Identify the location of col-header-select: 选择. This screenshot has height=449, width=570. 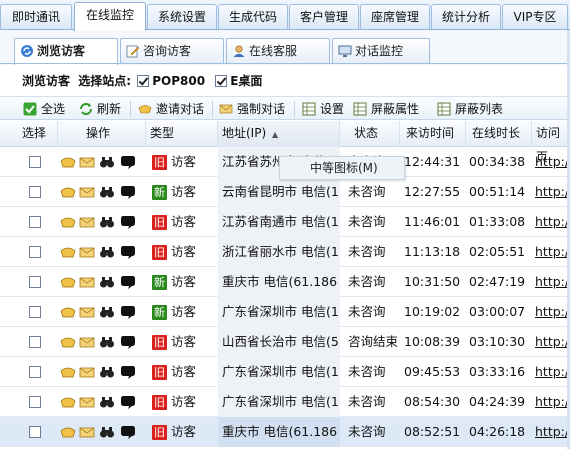
(29, 134).